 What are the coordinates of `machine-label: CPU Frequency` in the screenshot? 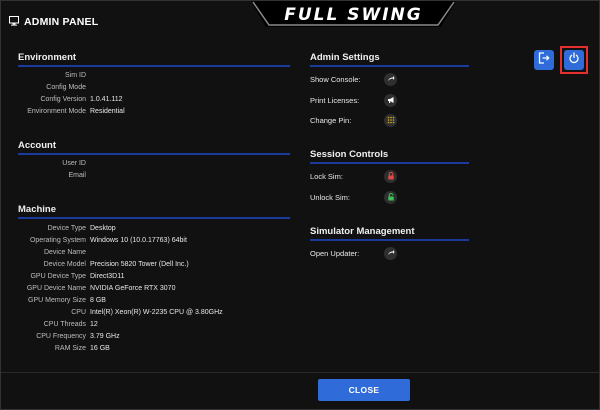 It's located at (61, 336).